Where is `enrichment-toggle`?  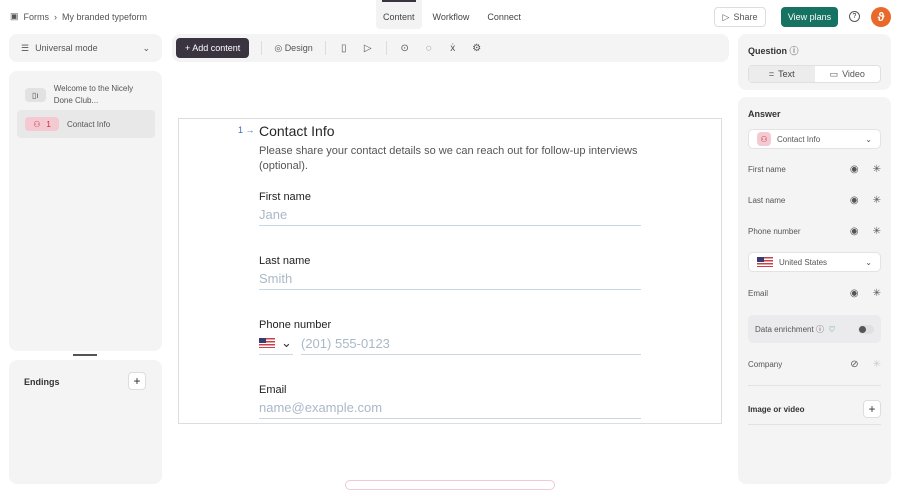 enrichment-toggle is located at coordinates (866, 329).